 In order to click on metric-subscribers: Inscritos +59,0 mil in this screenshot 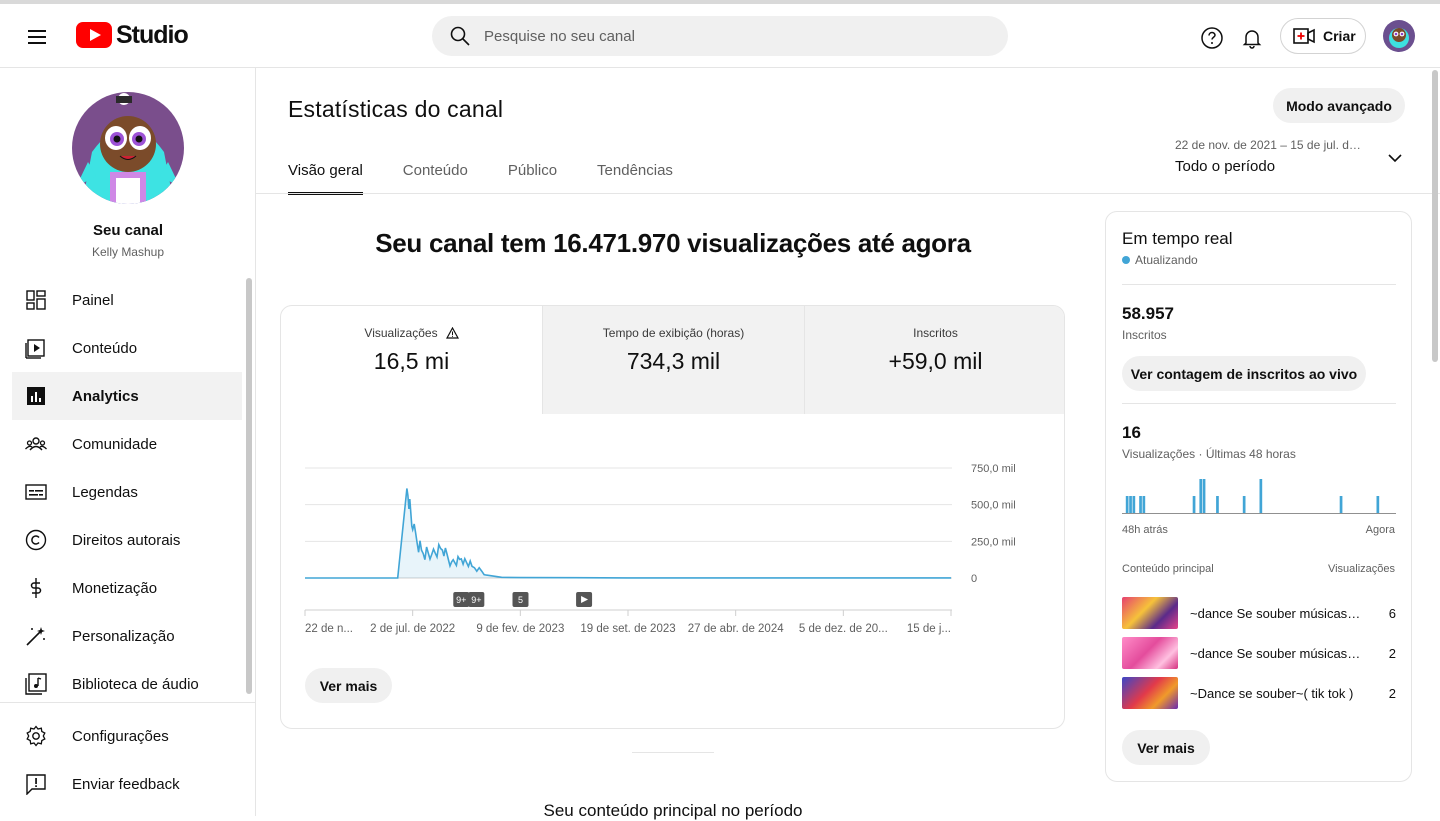, I will do `click(934, 360)`.